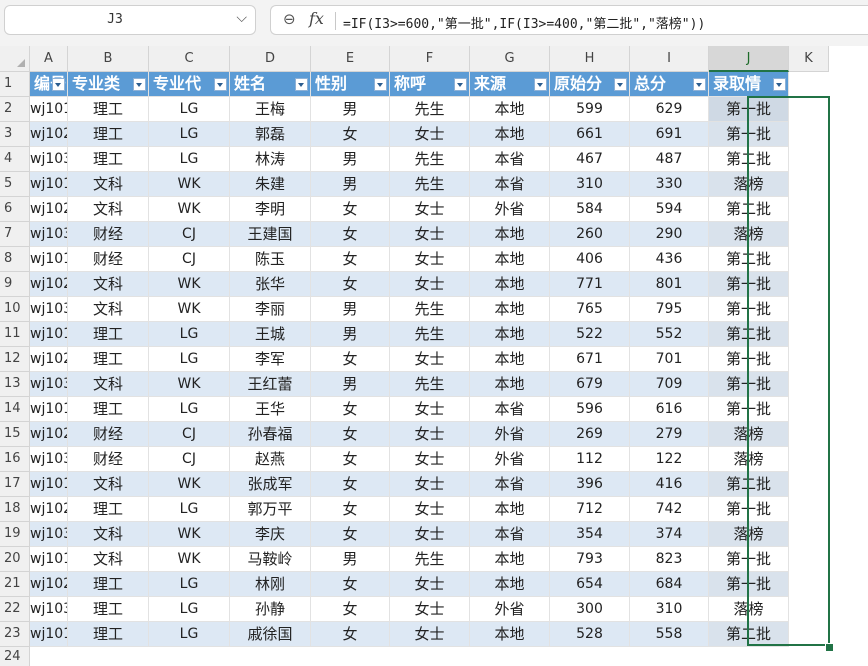 The height and width of the screenshot is (666, 868). I want to click on table-cell: 742, so click(669, 509).